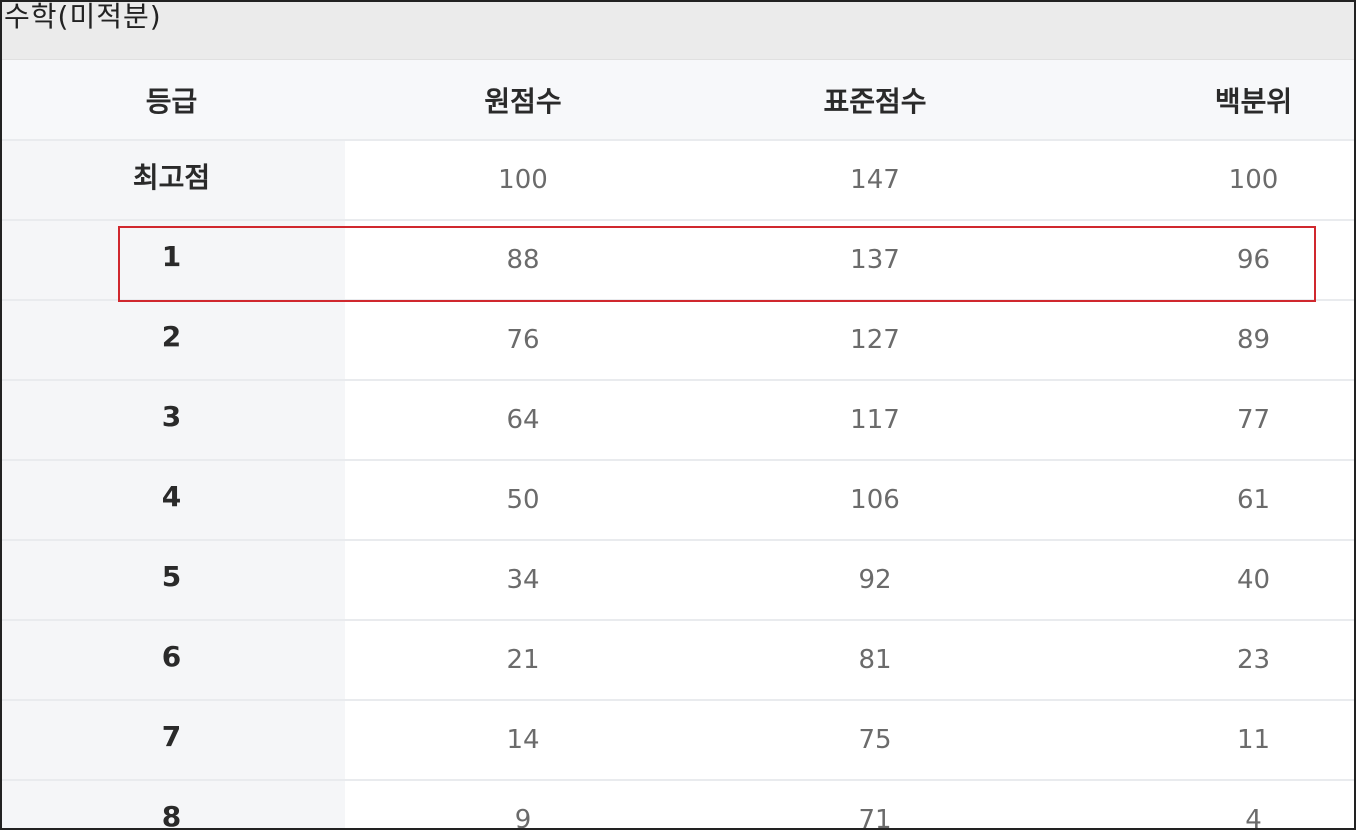  Describe the element at coordinates (873, 740) in the screenshot. I see `standard-score-cell: 75` at that location.